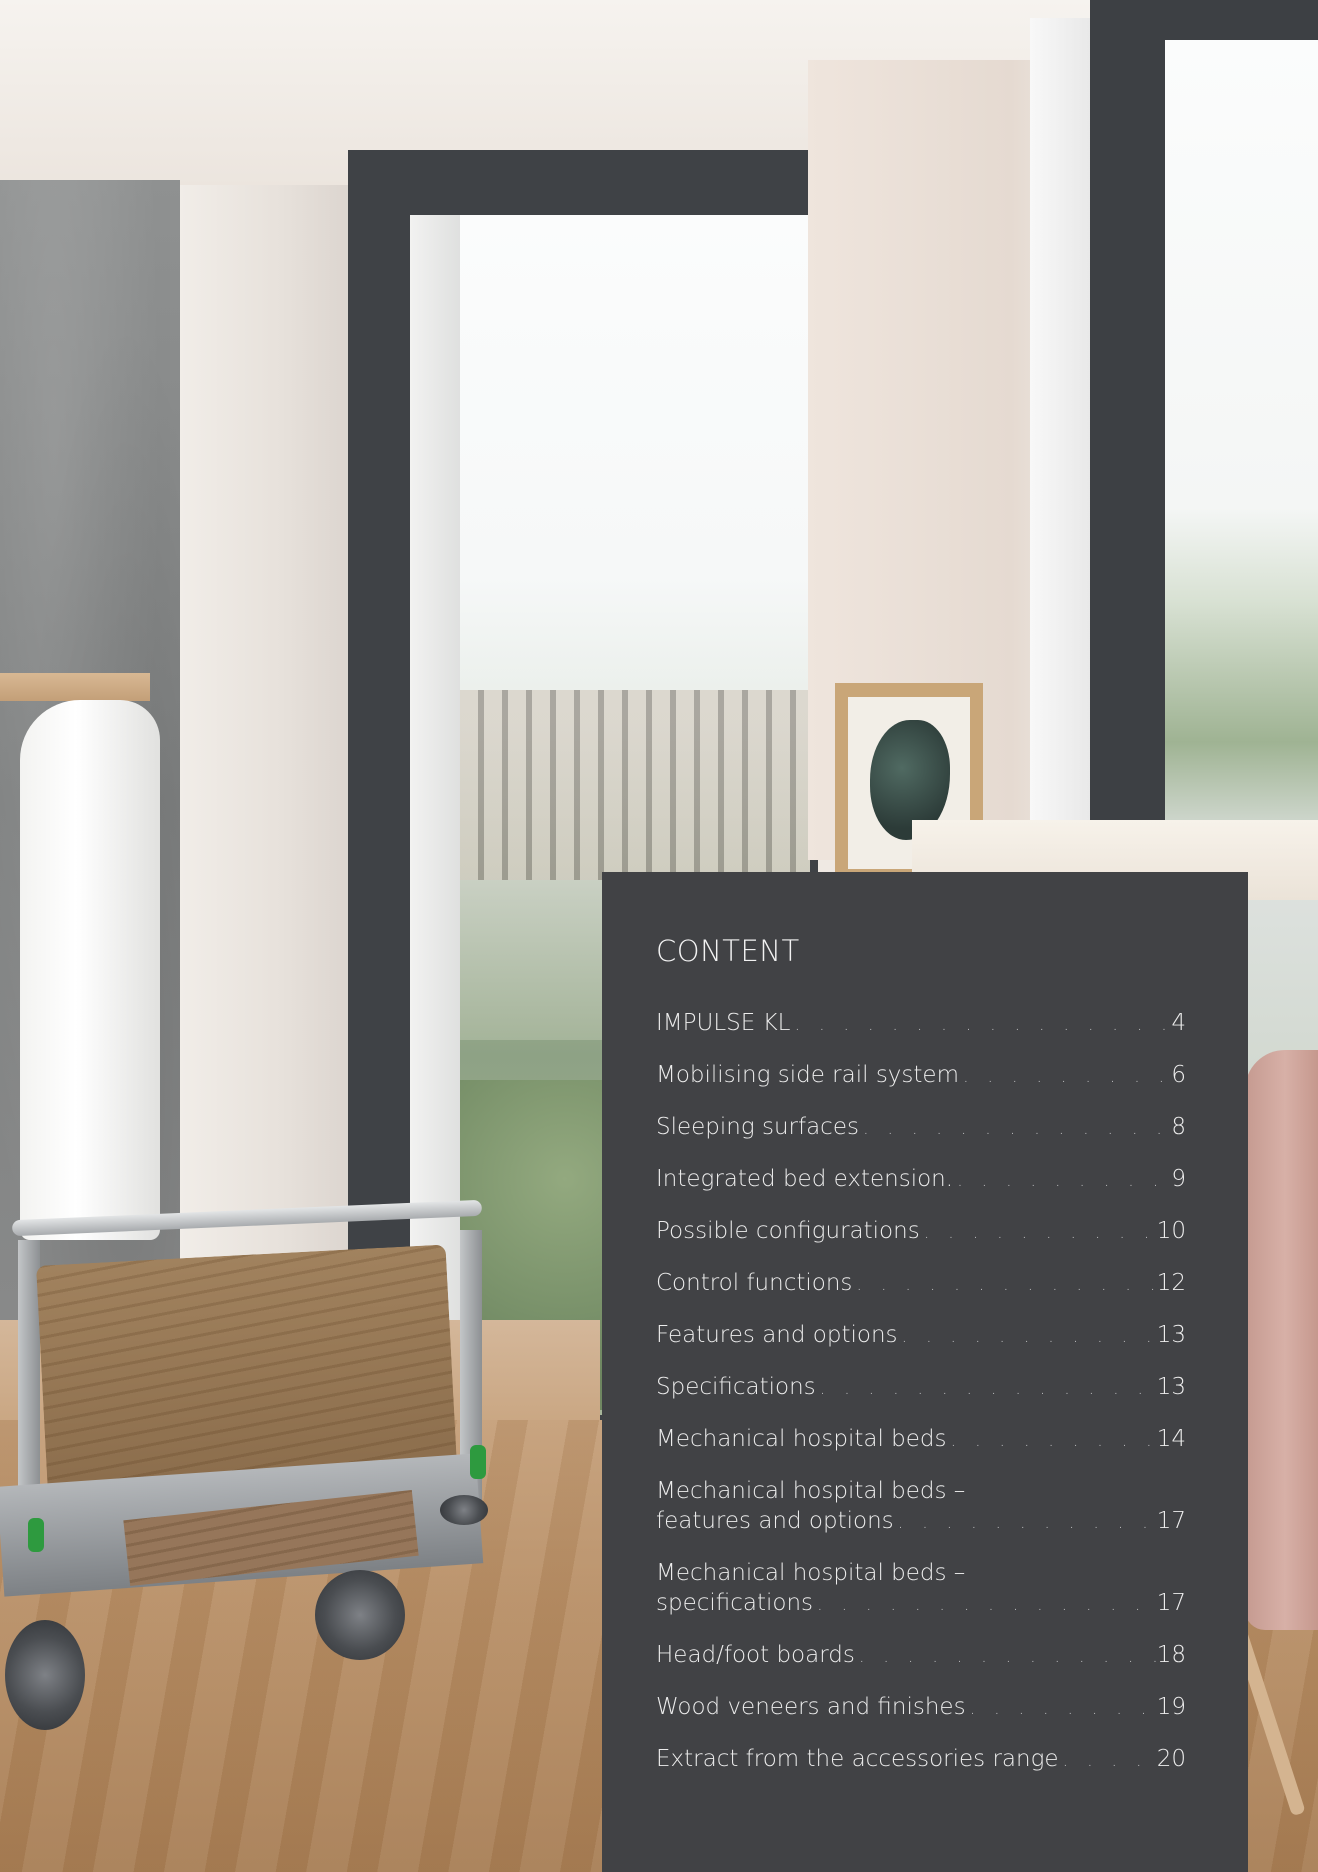  What do you see at coordinates (736, 1387) in the screenshot?
I see `toc-entry-label: Specifications` at bounding box center [736, 1387].